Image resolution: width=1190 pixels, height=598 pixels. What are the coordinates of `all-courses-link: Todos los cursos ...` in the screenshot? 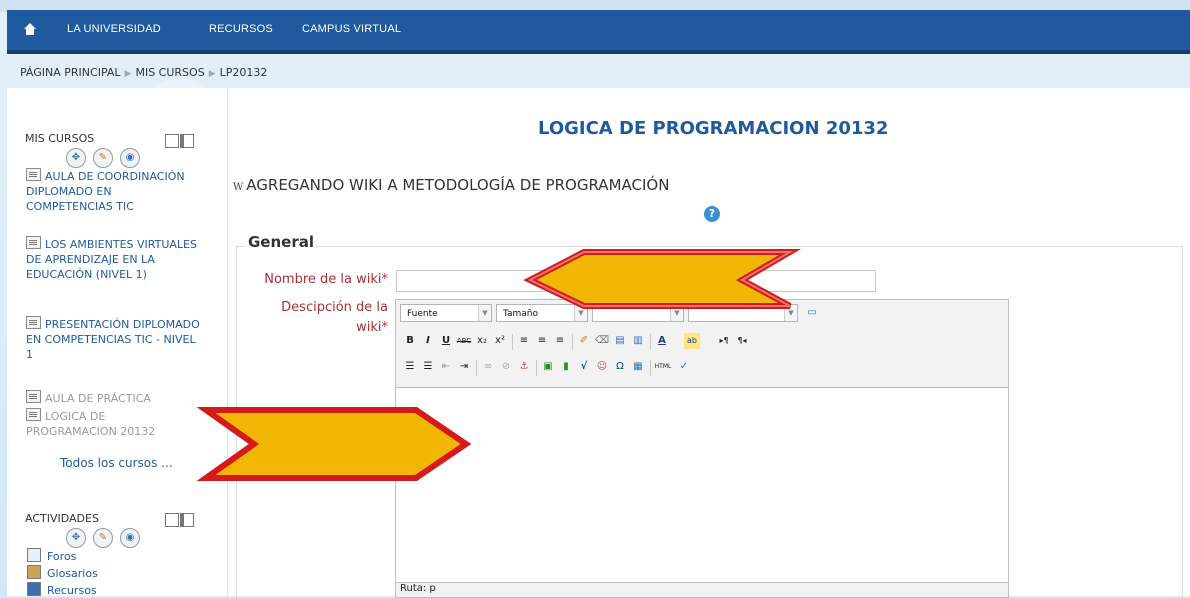 It's located at (116, 463).